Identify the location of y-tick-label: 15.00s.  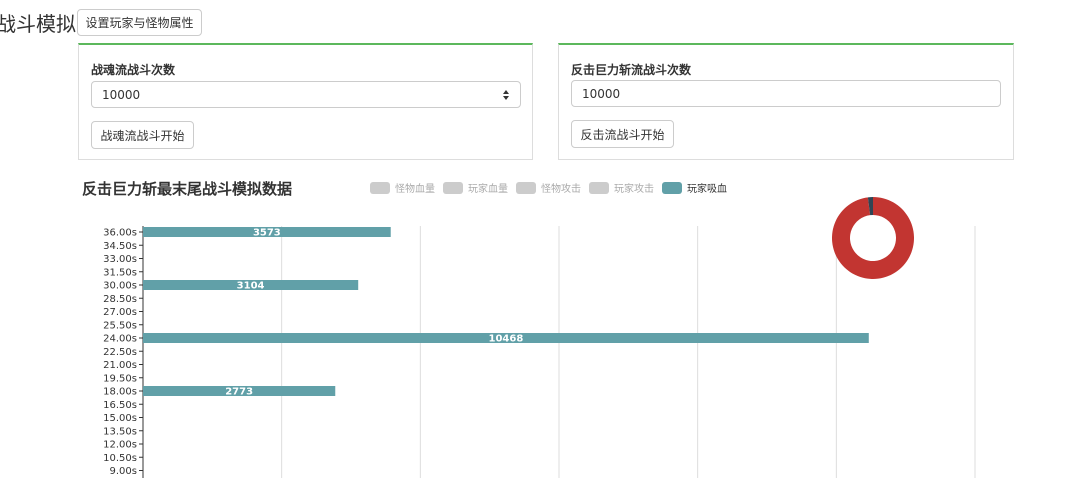
(120, 418).